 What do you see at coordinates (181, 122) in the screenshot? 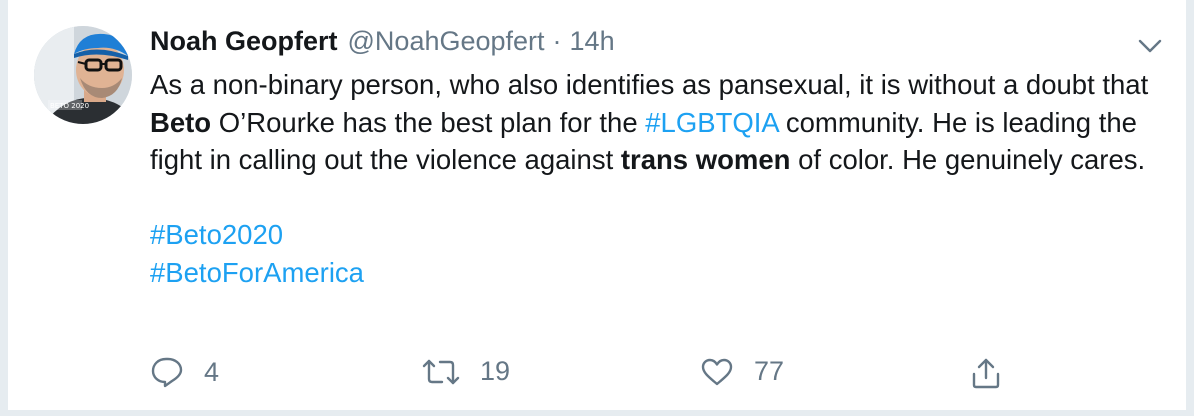
I see `bold-beto: Beto` at bounding box center [181, 122].